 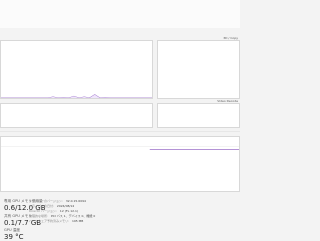 What do you see at coordinates (198, 113) in the screenshot?
I see `gpu-engine-chart-4: Video Decode` at bounding box center [198, 113].